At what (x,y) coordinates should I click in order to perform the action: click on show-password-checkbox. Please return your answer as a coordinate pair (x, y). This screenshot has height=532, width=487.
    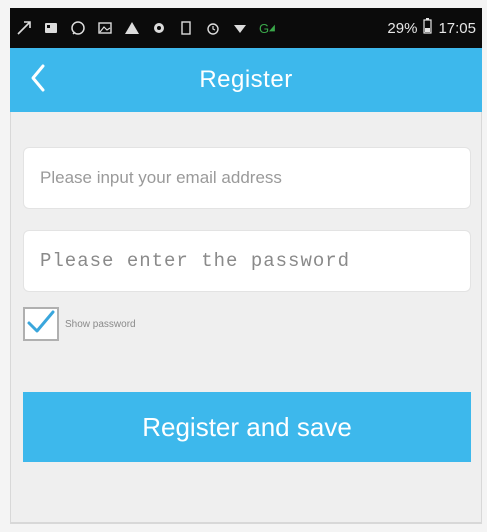
    Looking at the image, I should click on (41, 324).